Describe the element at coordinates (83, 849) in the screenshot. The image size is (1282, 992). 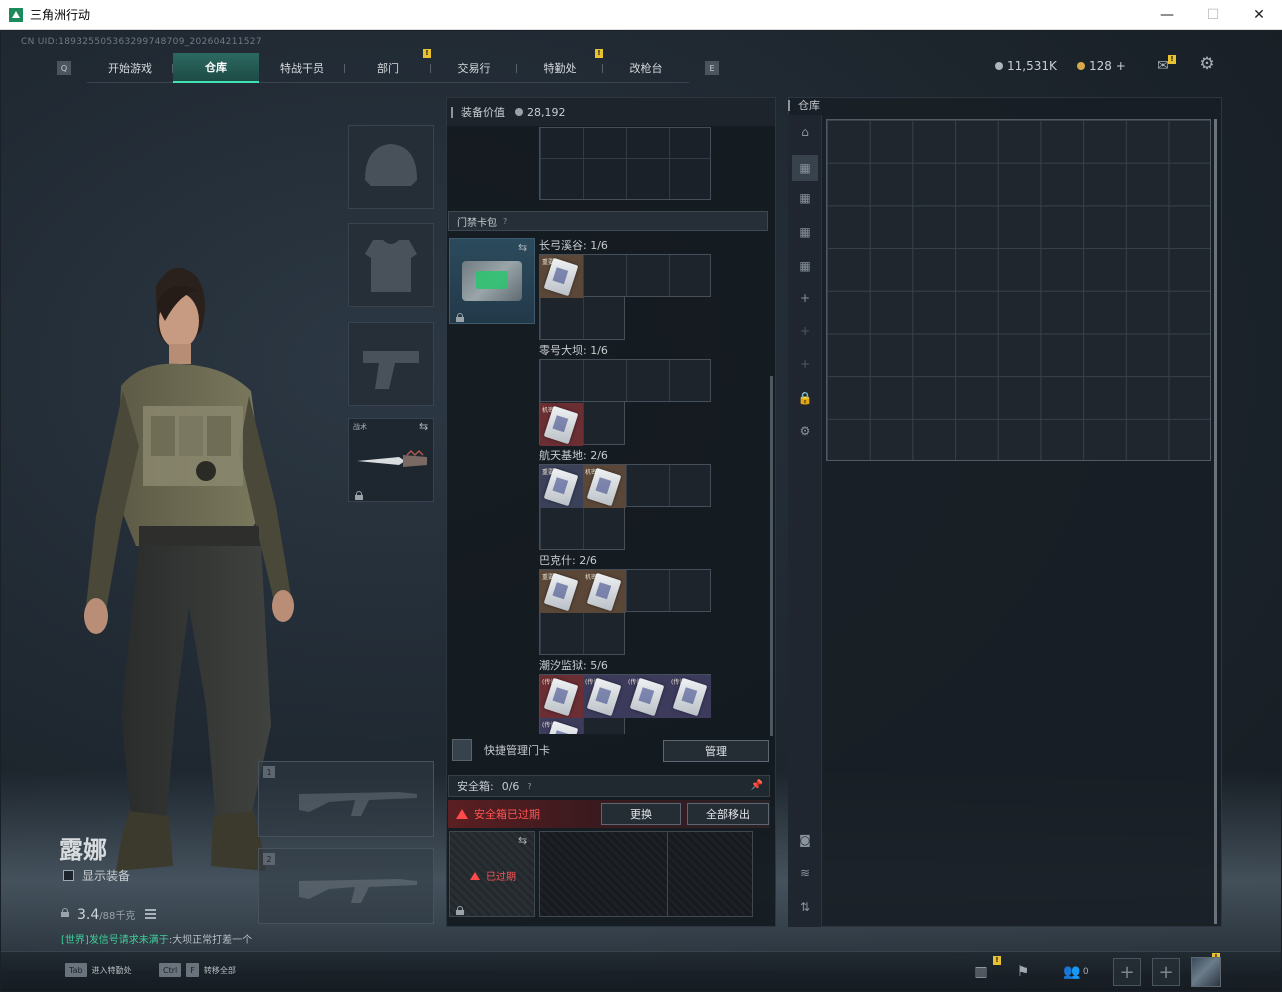
I see `operator-name: 露娜` at that location.